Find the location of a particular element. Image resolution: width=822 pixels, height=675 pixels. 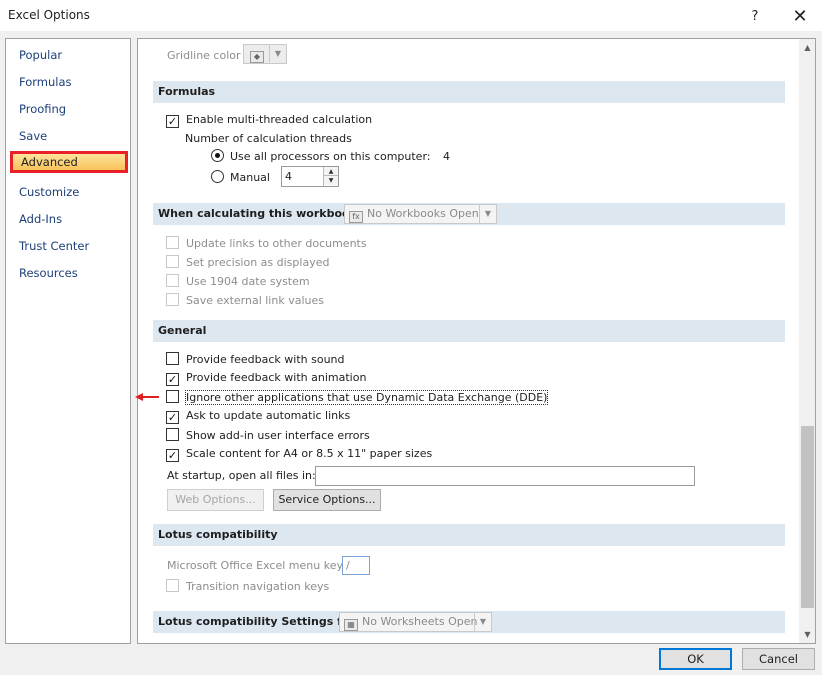

use-all-processors-option: Use all processors on this computer: 4 is located at coordinates (330, 156).